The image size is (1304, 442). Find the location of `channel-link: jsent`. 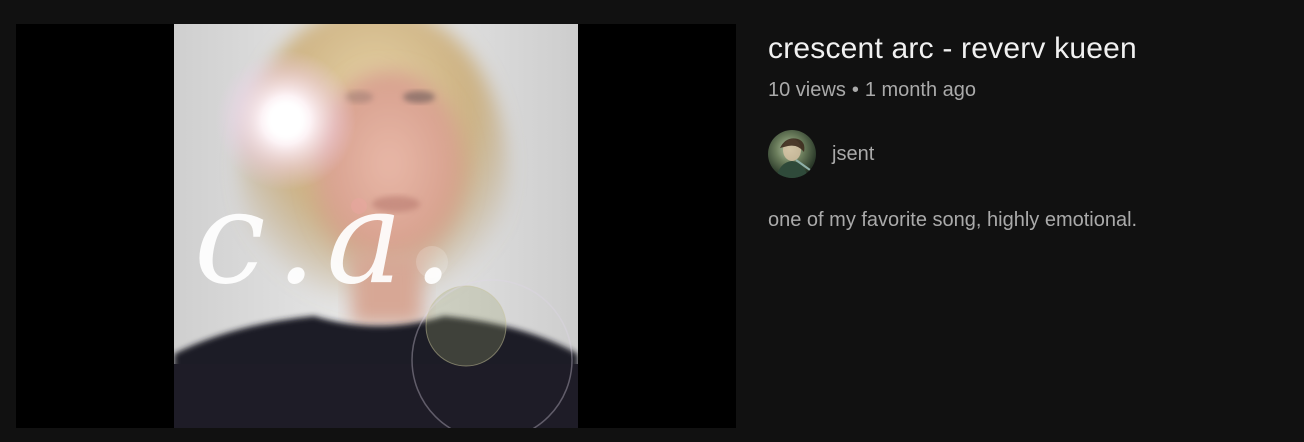

channel-link: jsent is located at coordinates (1028, 154).